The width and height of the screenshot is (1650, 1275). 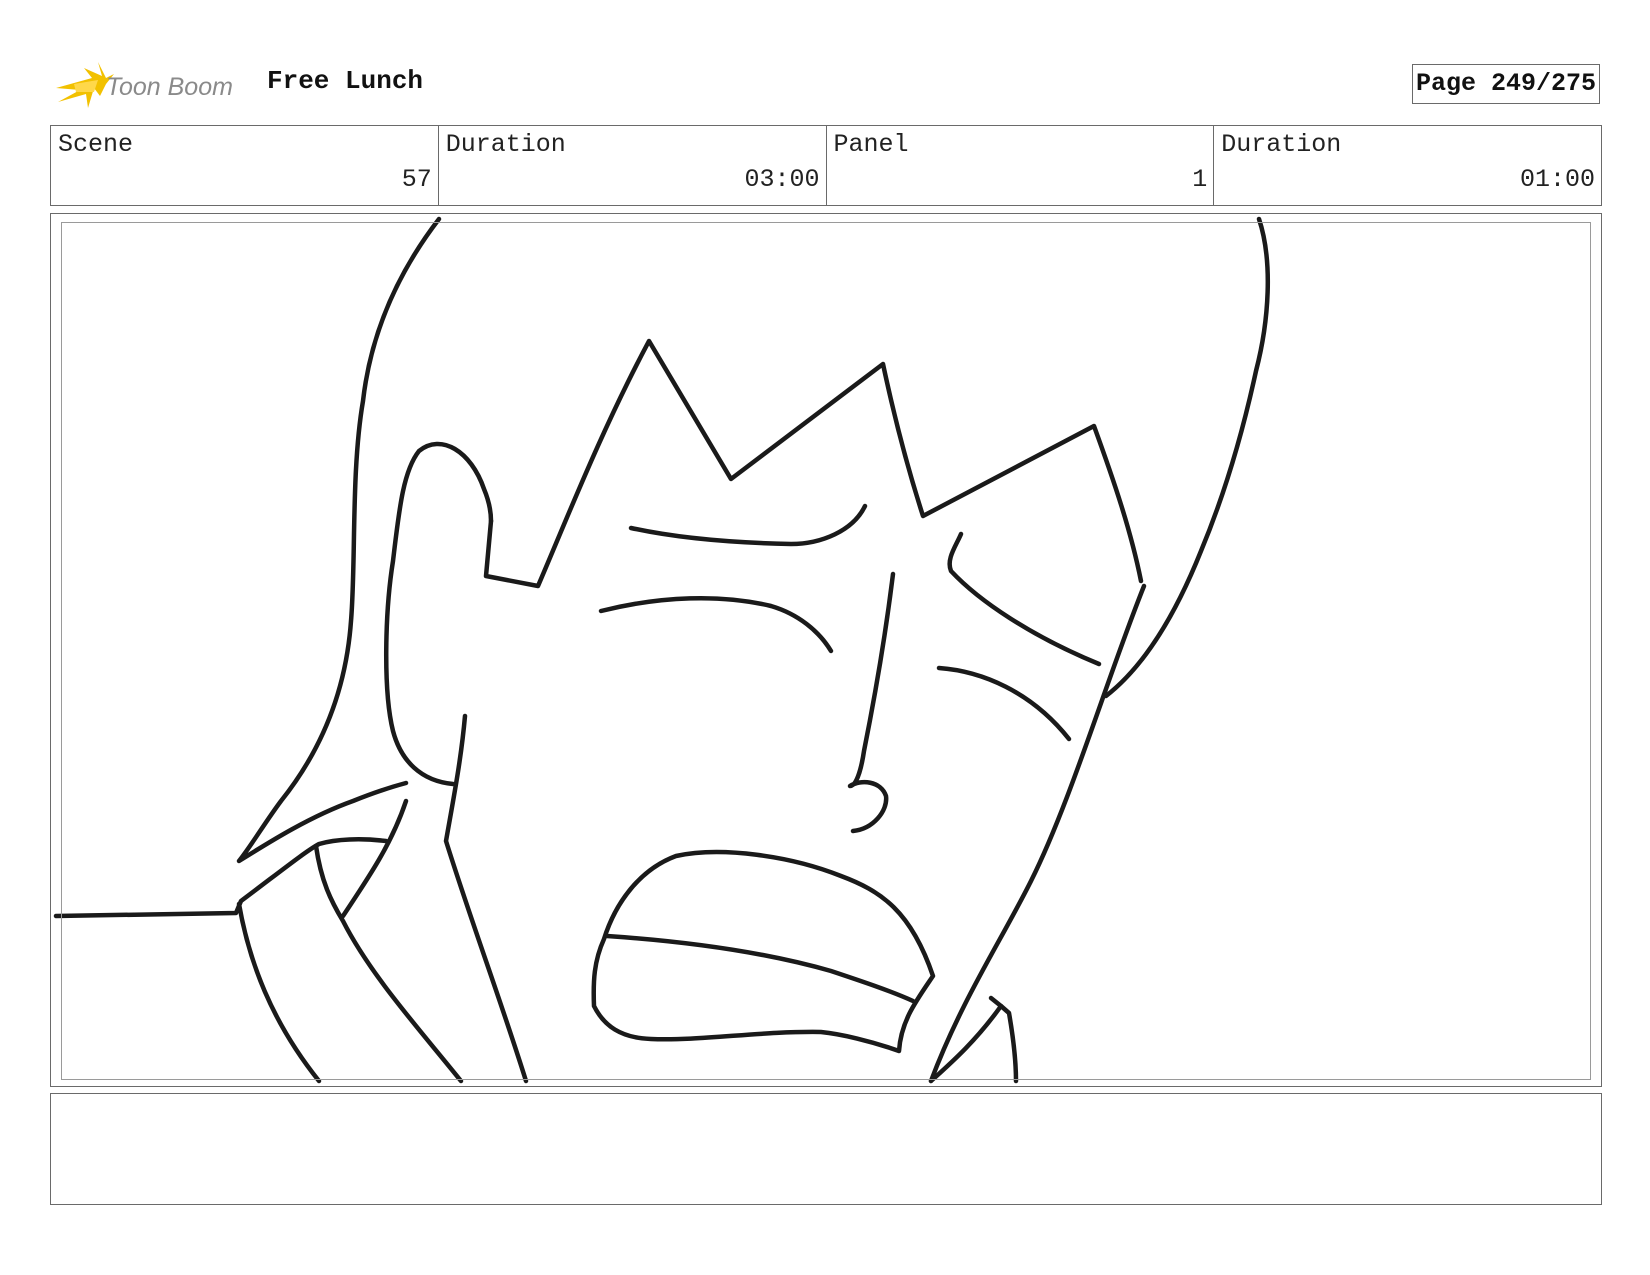 What do you see at coordinates (1004, 703) in the screenshot?
I see `right-eye-closed` at bounding box center [1004, 703].